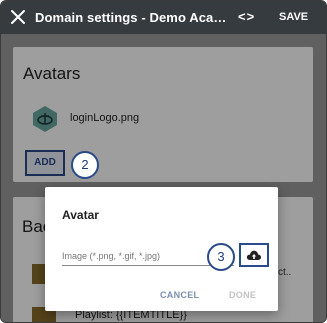  Describe the element at coordinates (18, 17) in the screenshot. I see `close-icon` at that location.